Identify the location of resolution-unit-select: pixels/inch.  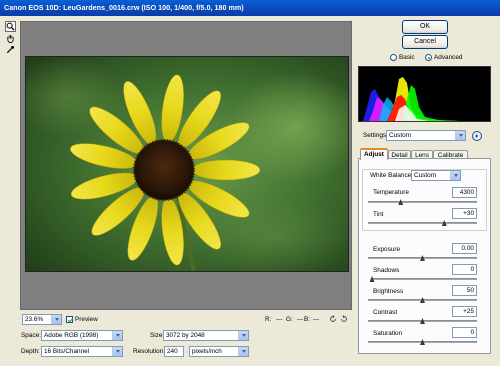
(219, 351).